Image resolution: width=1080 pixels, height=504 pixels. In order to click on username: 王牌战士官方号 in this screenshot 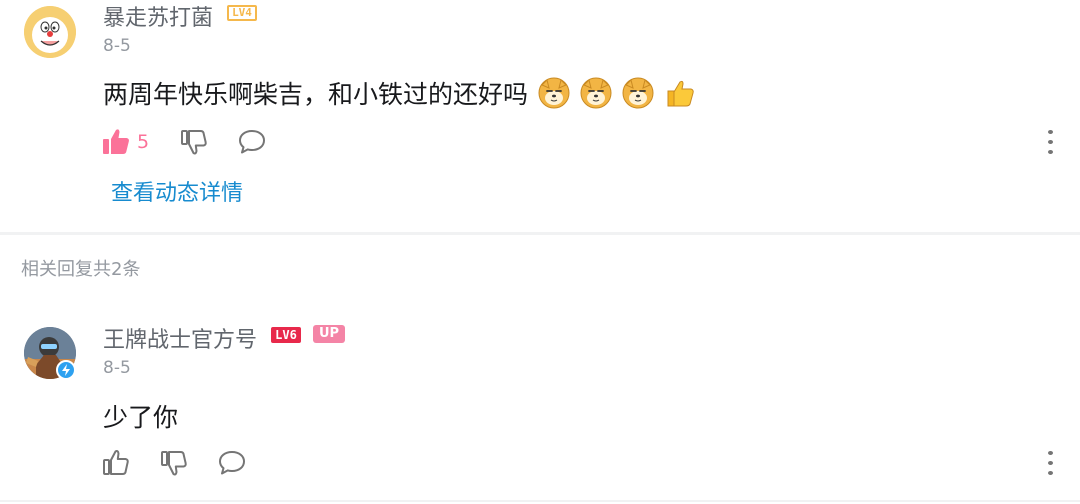, I will do `click(180, 338)`.